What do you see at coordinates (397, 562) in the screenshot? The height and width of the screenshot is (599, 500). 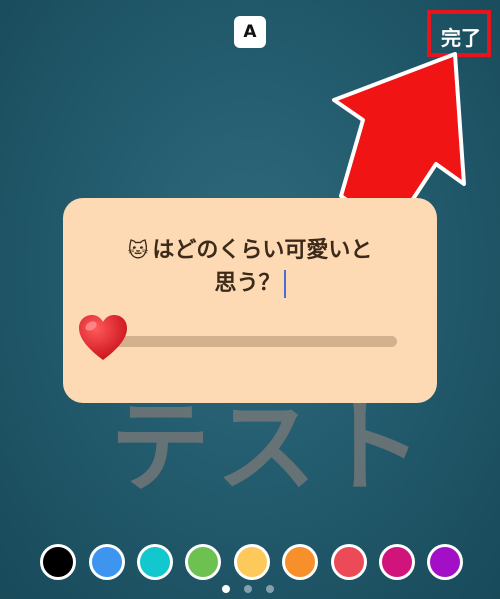 I see `color-swatch-magenta` at bounding box center [397, 562].